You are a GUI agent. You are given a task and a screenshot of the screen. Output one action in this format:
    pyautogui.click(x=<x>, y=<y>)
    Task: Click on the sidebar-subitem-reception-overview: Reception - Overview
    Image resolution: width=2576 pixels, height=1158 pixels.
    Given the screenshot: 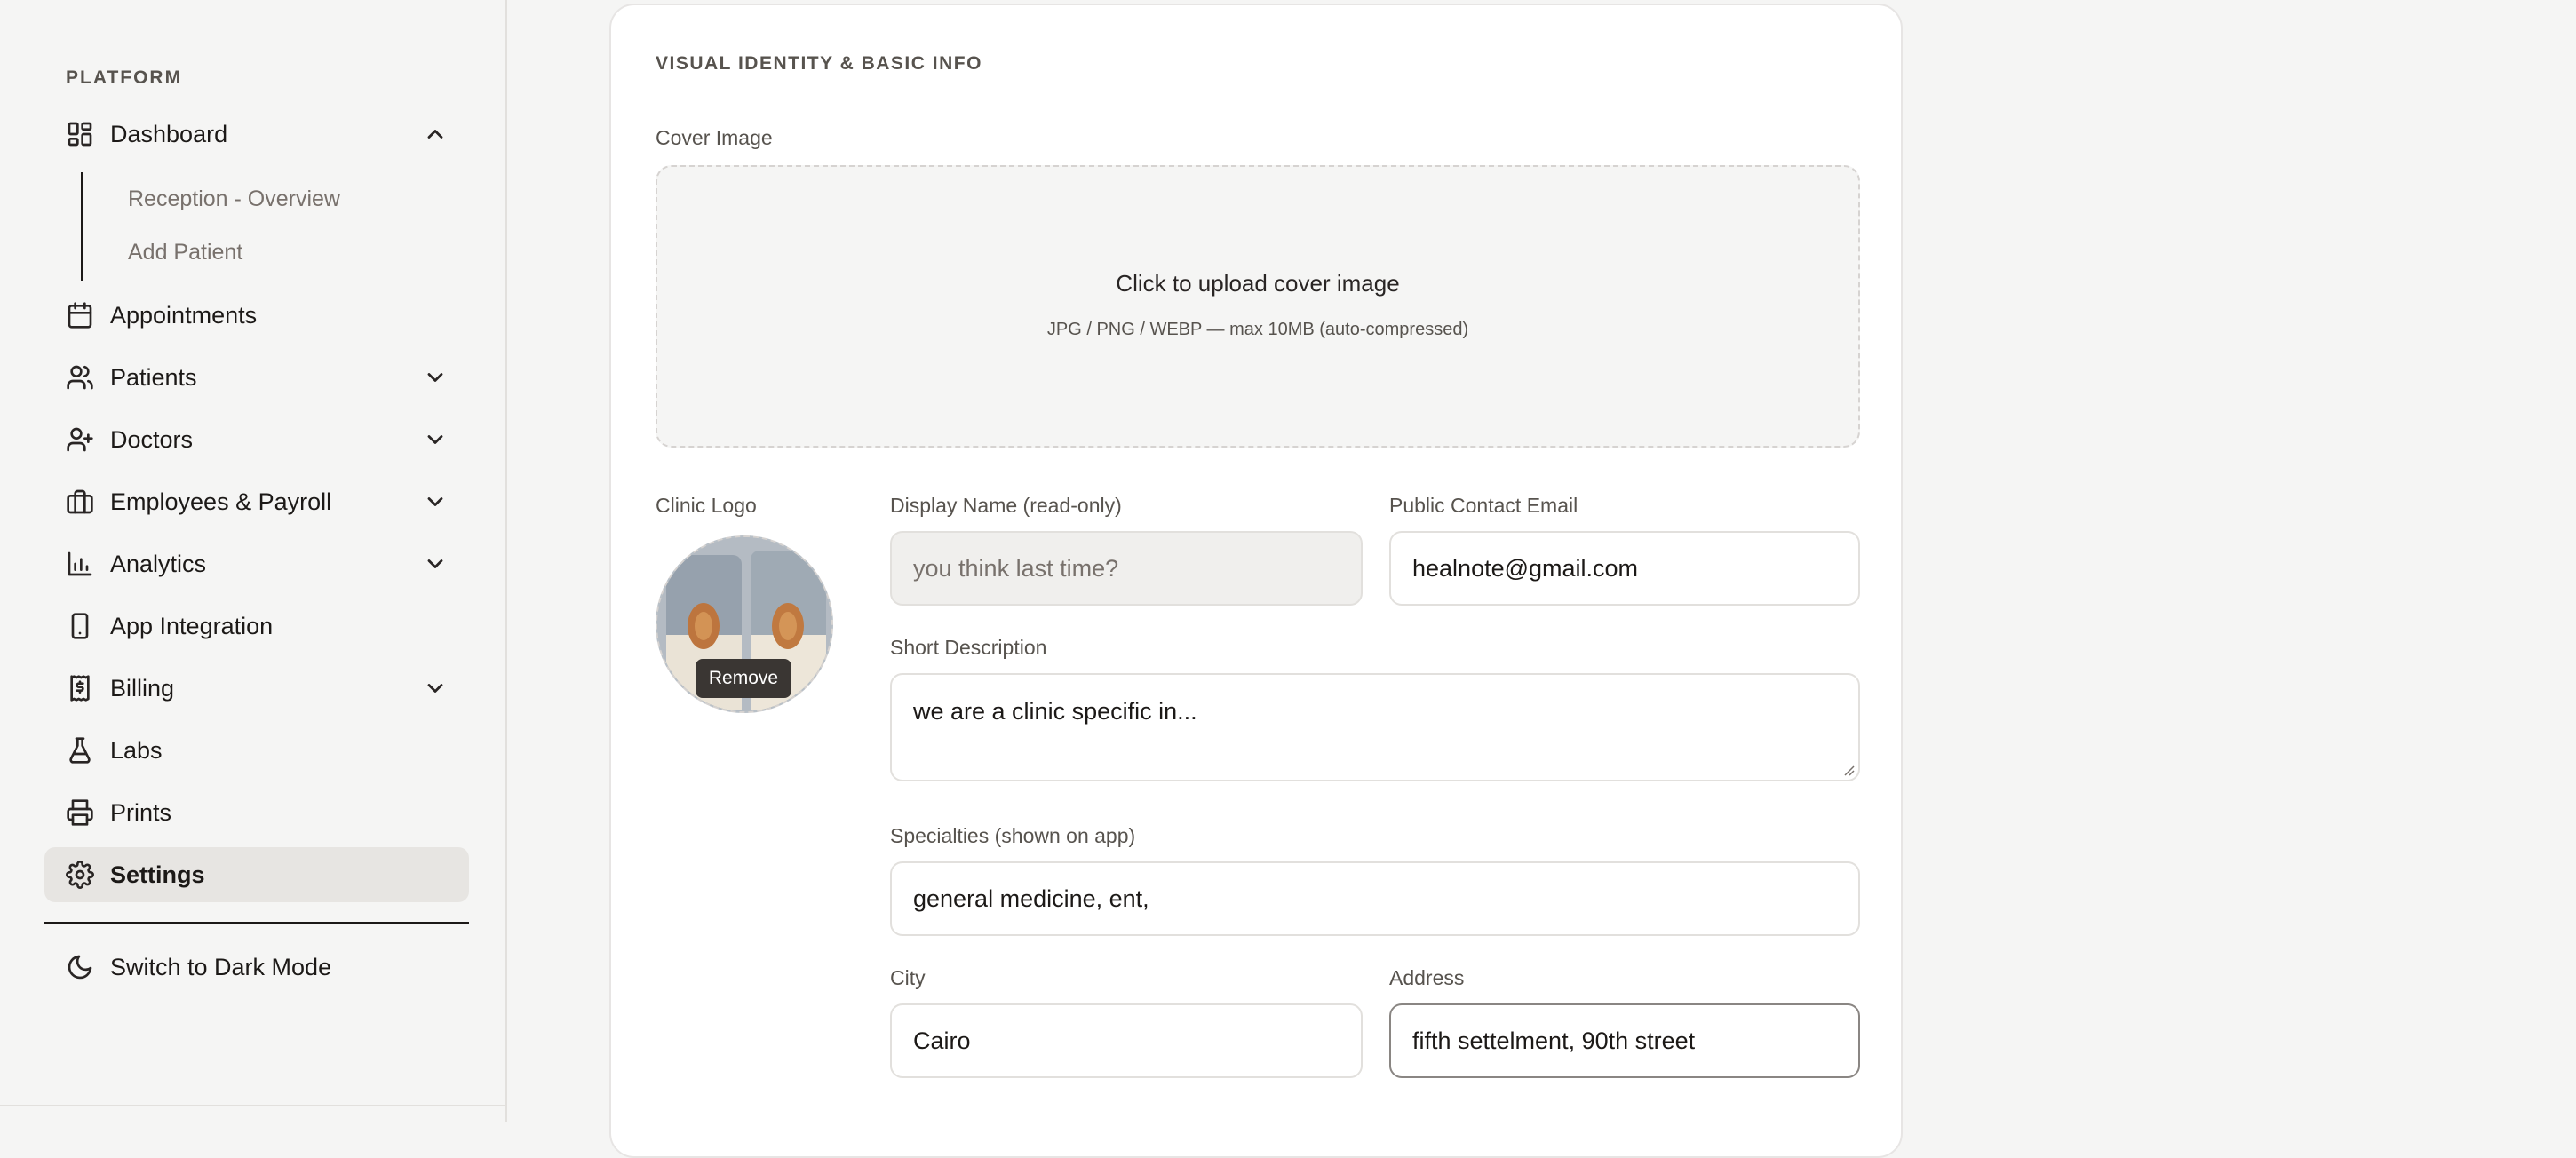 What is the action you would take?
    pyautogui.click(x=234, y=199)
    